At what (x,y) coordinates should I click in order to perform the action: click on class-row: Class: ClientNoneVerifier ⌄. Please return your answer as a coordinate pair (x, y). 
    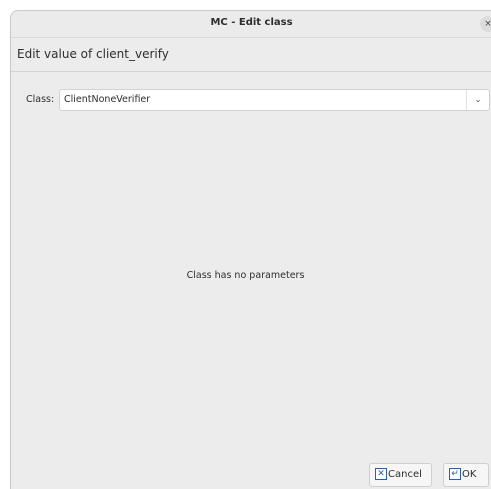
    Looking at the image, I should click on (251, 100).